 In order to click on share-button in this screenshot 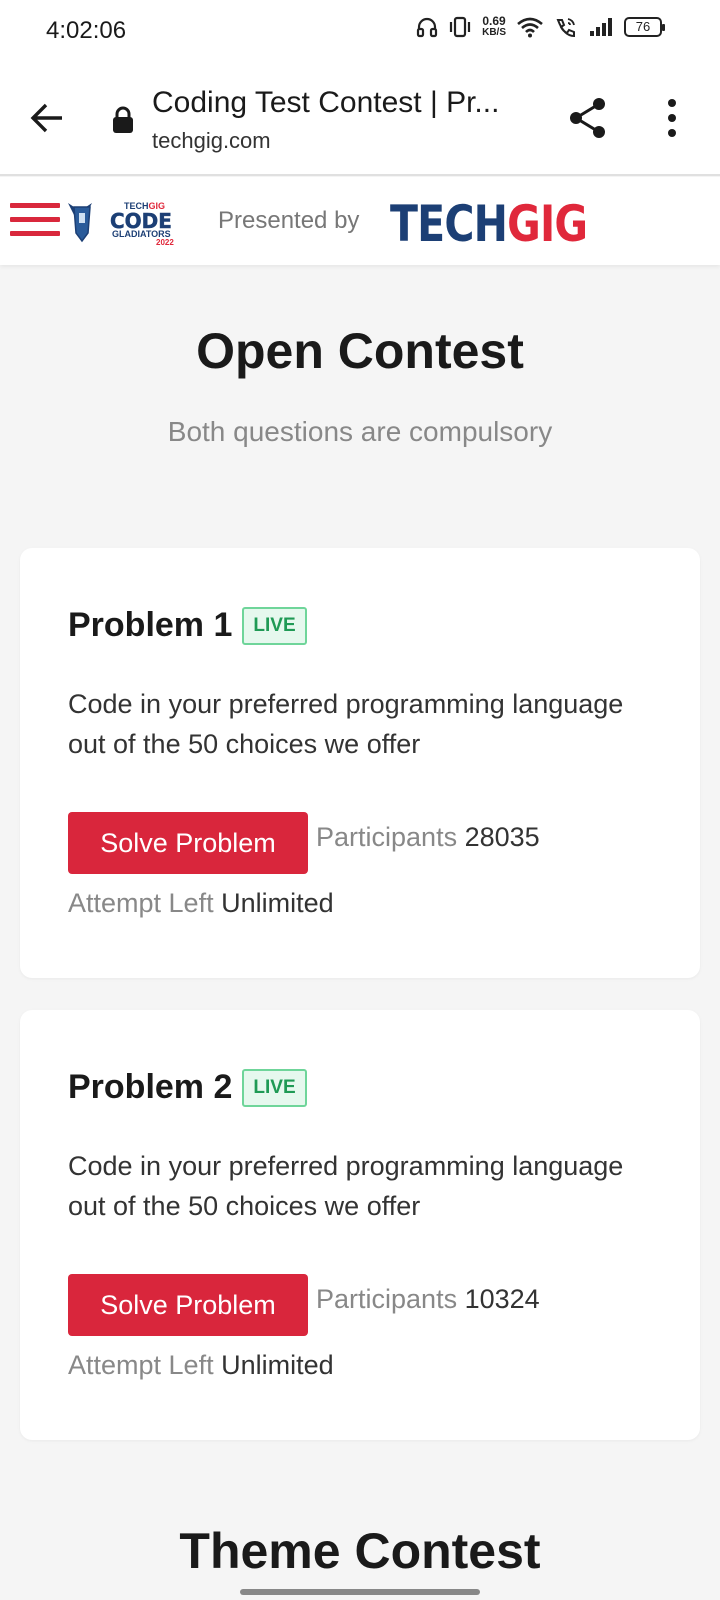, I will do `click(588, 118)`.